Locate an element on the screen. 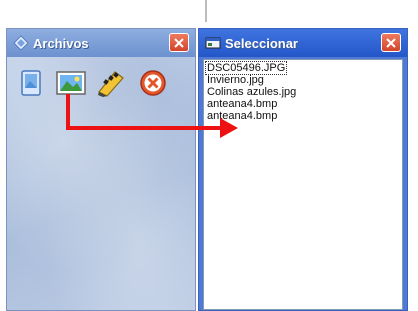 The height and width of the screenshot is (311, 418). file-list-item: Invierno.jpg is located at coordinates (304, 80).